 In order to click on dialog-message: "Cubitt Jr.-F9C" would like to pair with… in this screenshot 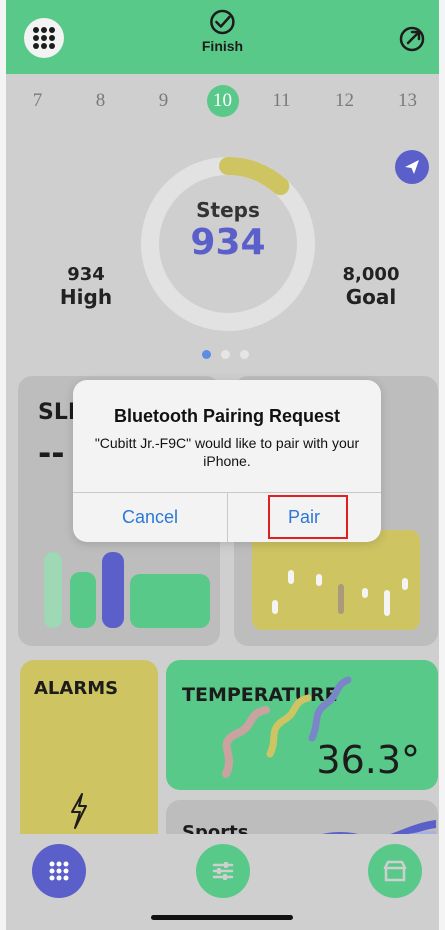, I will do `click(227, 452)`.